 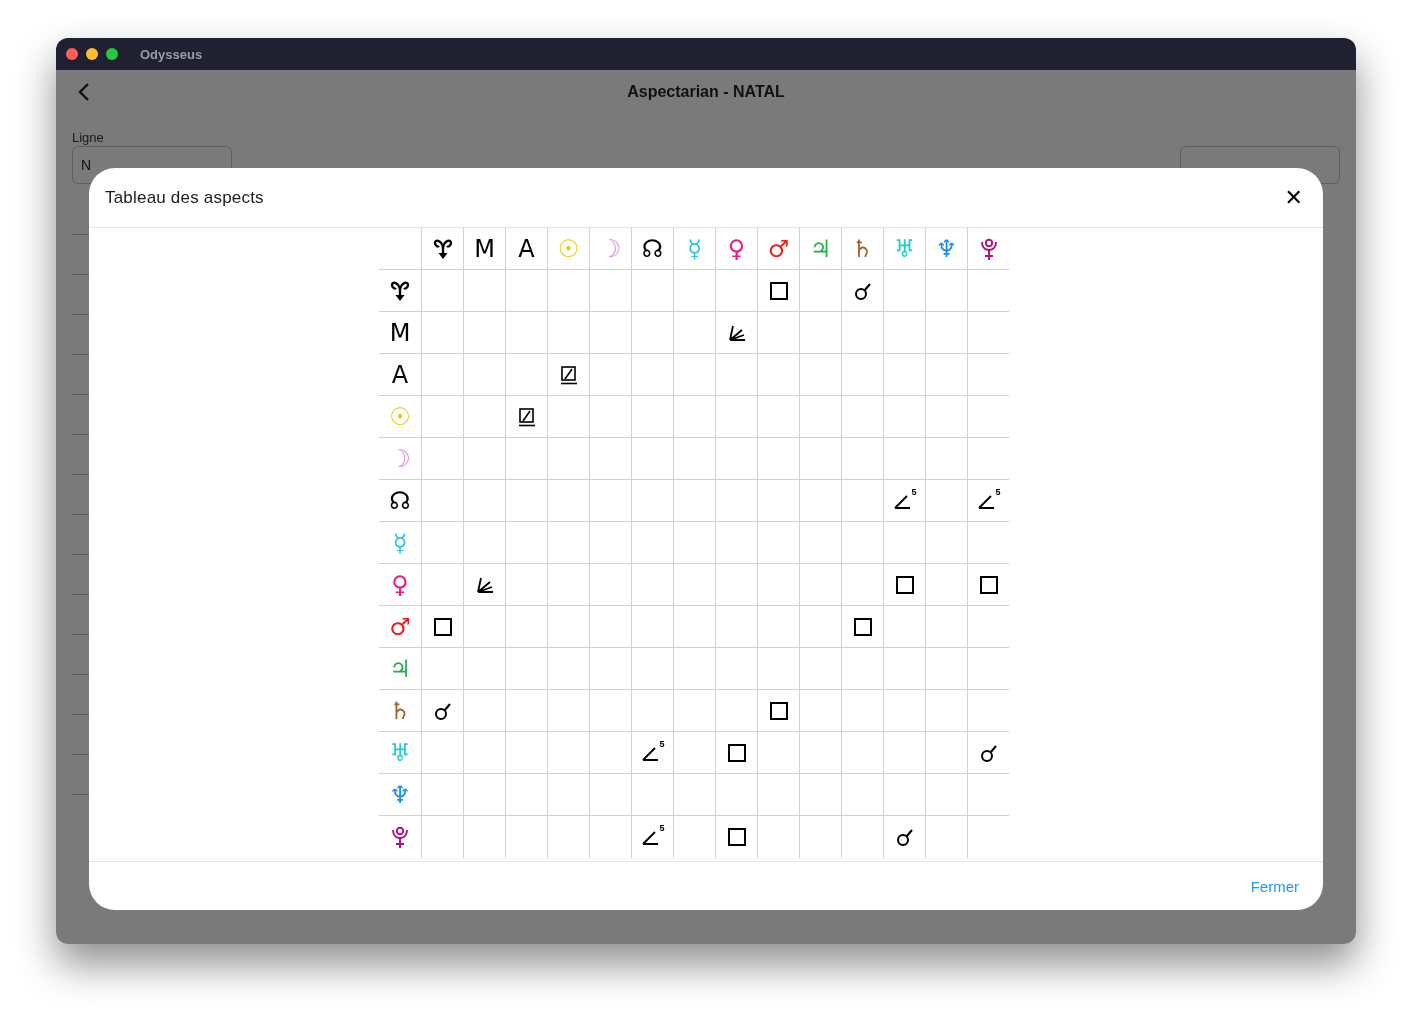 I want to click on planet-glyph: ♄, so click(x=862, y=248).